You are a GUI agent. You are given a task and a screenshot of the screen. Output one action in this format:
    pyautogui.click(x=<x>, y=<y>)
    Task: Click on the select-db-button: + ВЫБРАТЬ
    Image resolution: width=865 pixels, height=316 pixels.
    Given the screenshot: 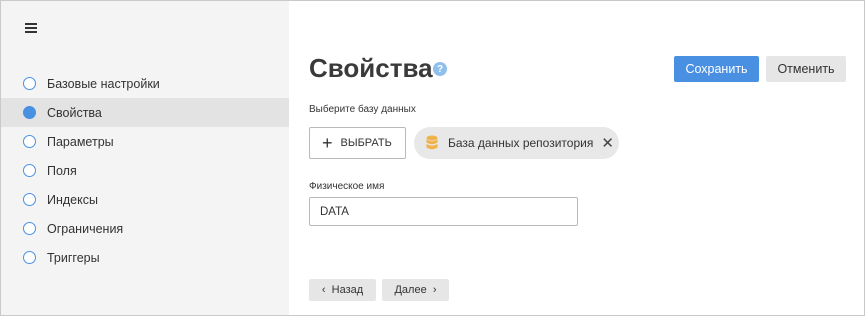 What is the action you would take?
    pyautogui.click(x=357, y=143)
    